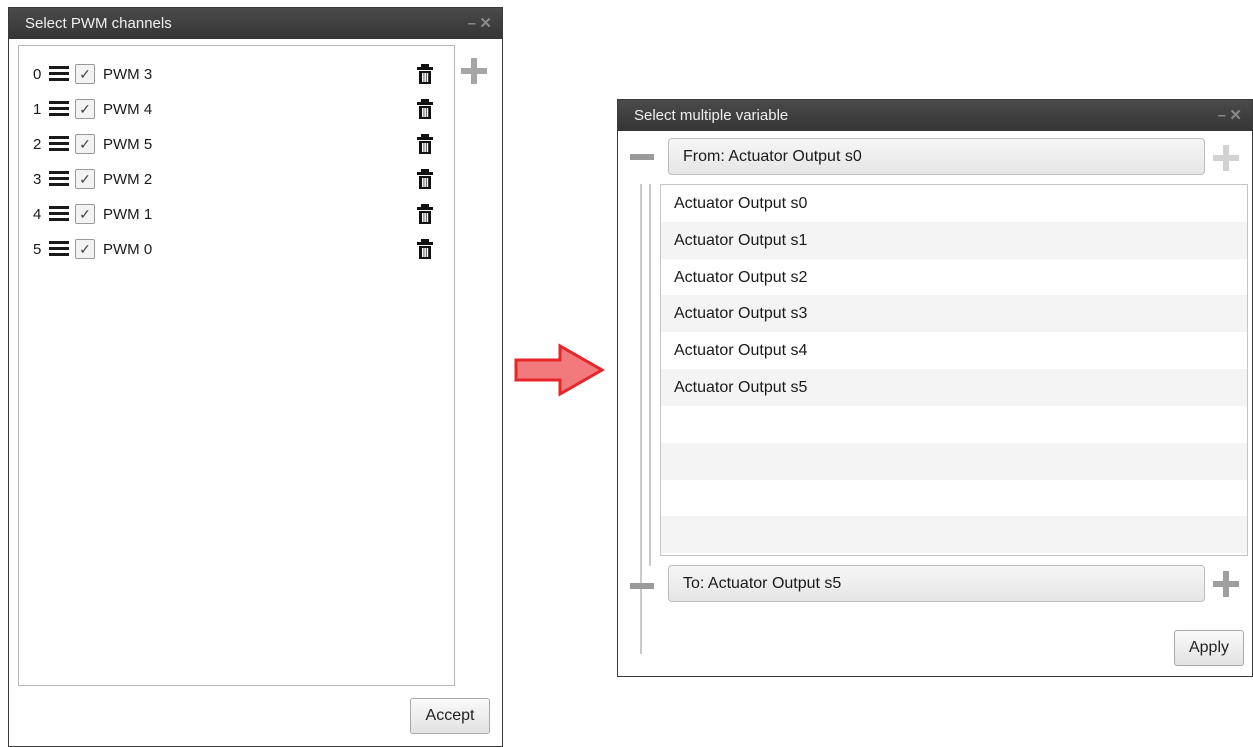  Describe the element at coordinates (128, 214) in the screenshot. I see `channel-label: PWM 1` at that location.